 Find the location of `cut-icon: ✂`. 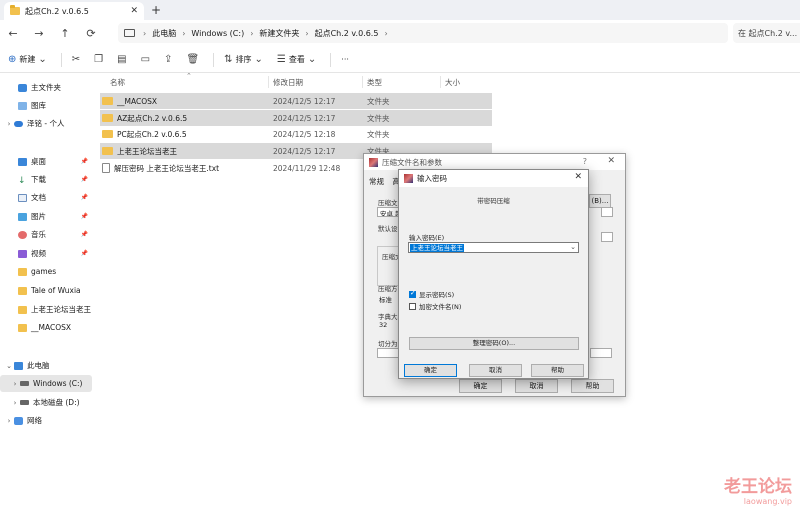

cut-icon: ✂ is located at coordinates (76, 59).